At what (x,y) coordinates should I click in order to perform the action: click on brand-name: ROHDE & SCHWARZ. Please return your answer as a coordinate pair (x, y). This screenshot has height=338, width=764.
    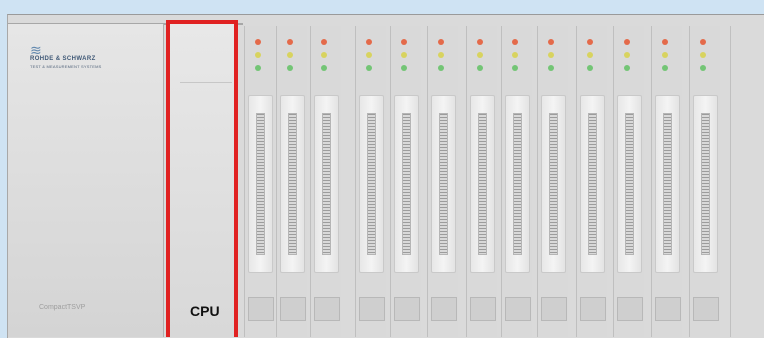
    Looking at the image, I should click on (63, 59).